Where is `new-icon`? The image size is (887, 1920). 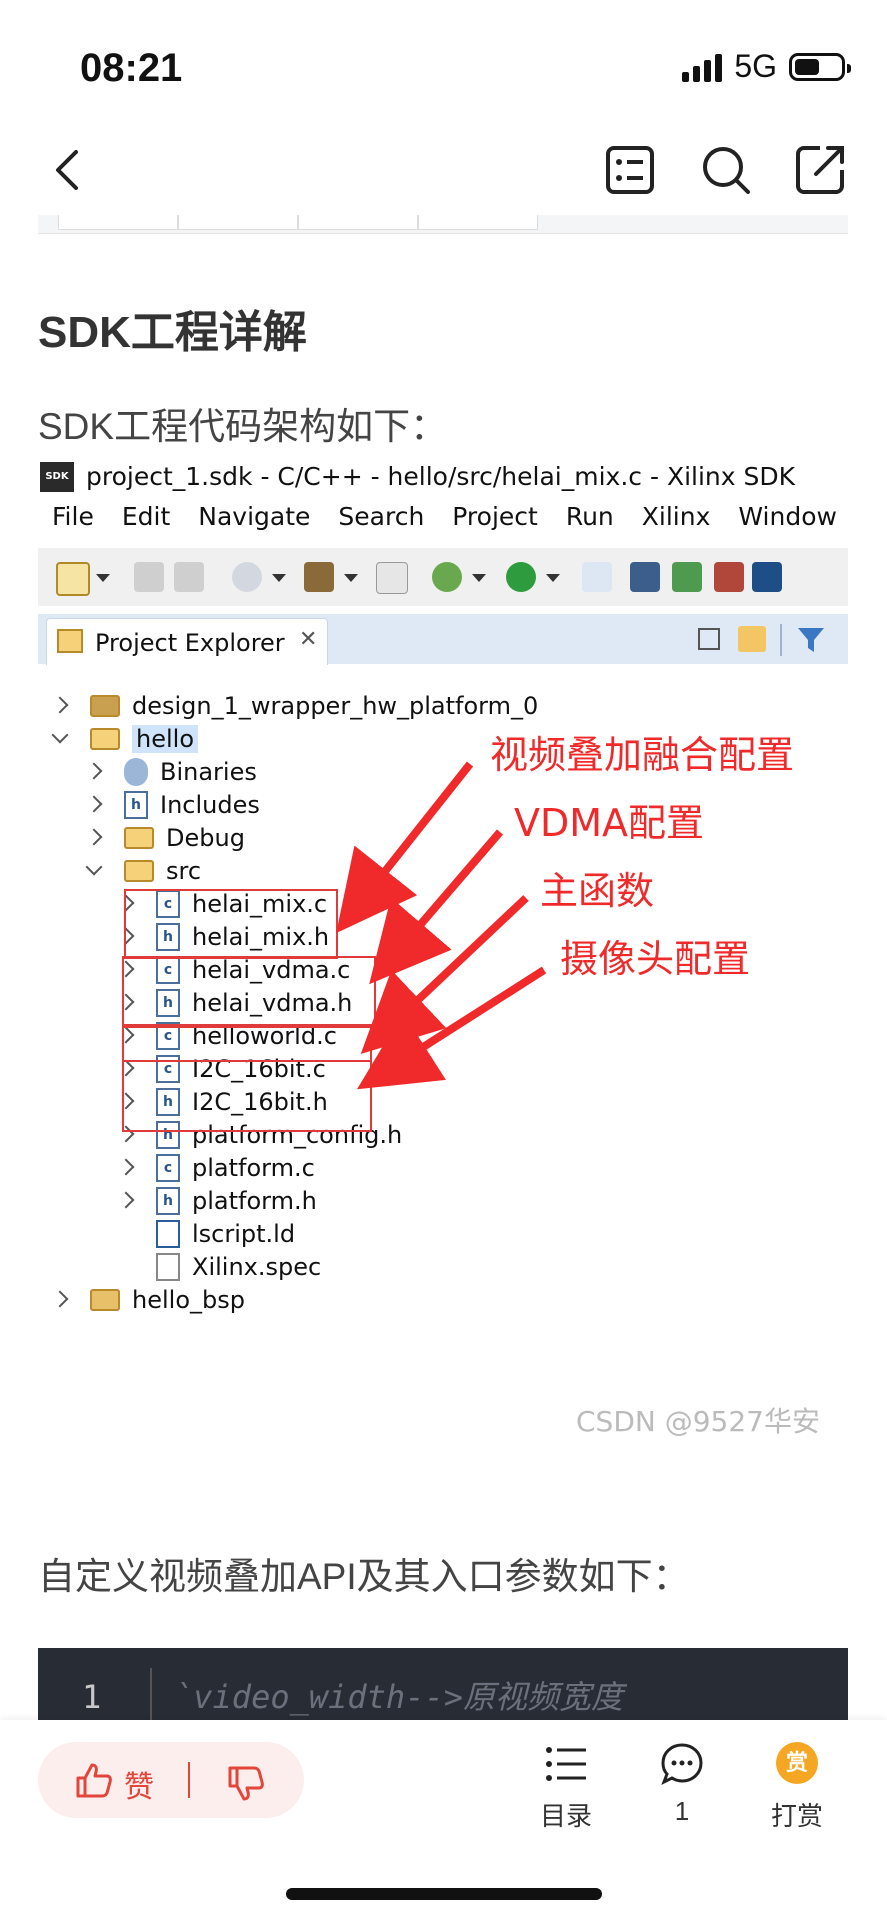 new-icon is located at coordinates (73, 579).